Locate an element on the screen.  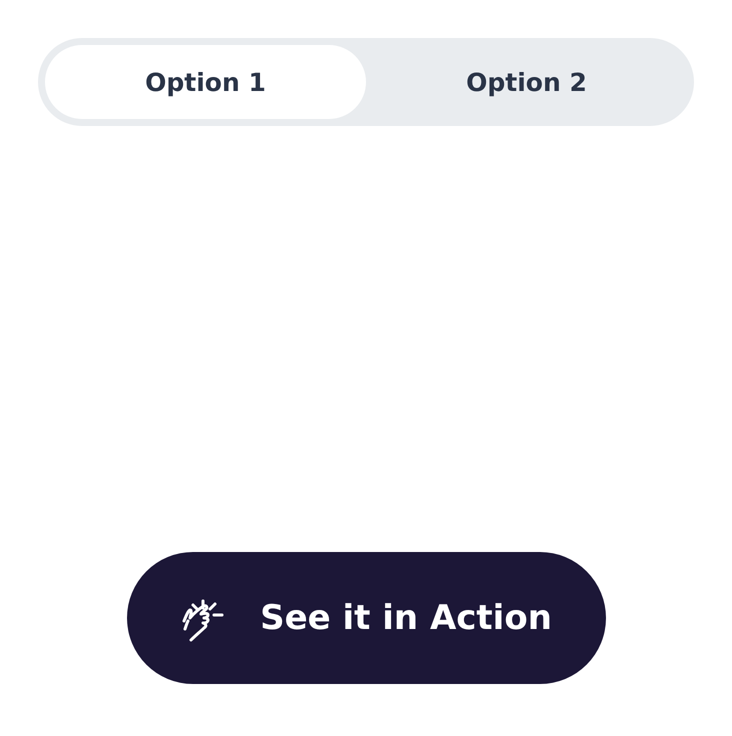
tab: Option 1 is located at coordinates (205, 82).